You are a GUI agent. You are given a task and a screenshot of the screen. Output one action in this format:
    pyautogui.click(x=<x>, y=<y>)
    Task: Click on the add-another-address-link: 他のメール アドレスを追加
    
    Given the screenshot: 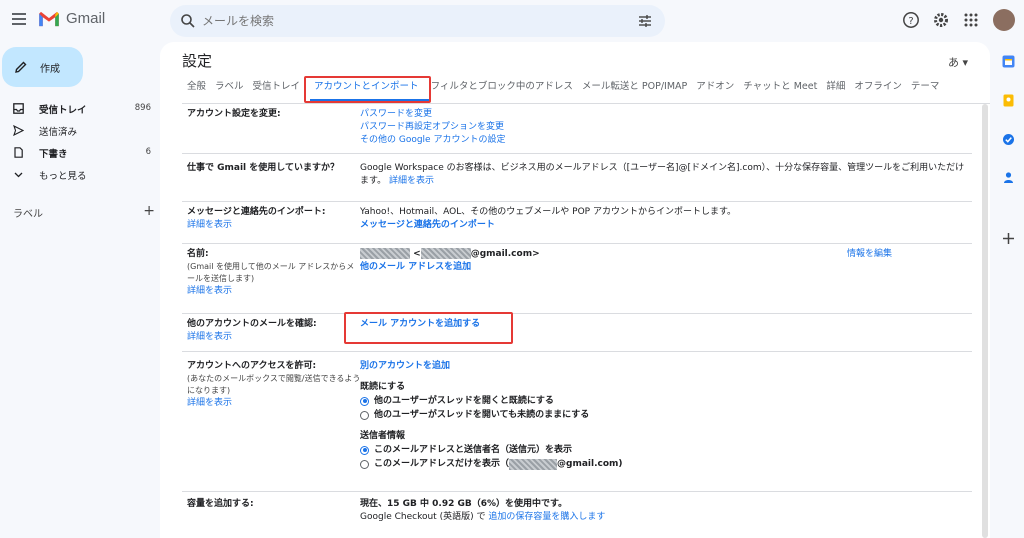 What is the action you would take?
    pyautogui.click(x=415, y=267)
    